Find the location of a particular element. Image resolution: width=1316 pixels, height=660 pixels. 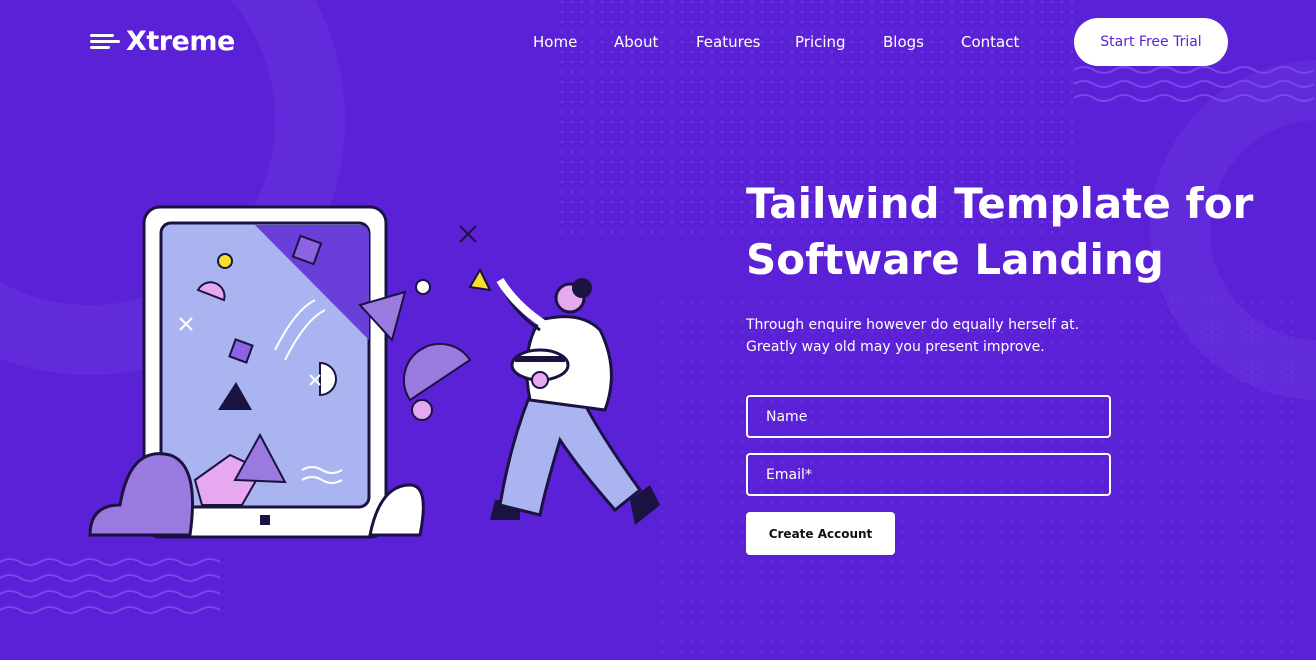

nav-link-features: Features is located at coordinates (745, 42).